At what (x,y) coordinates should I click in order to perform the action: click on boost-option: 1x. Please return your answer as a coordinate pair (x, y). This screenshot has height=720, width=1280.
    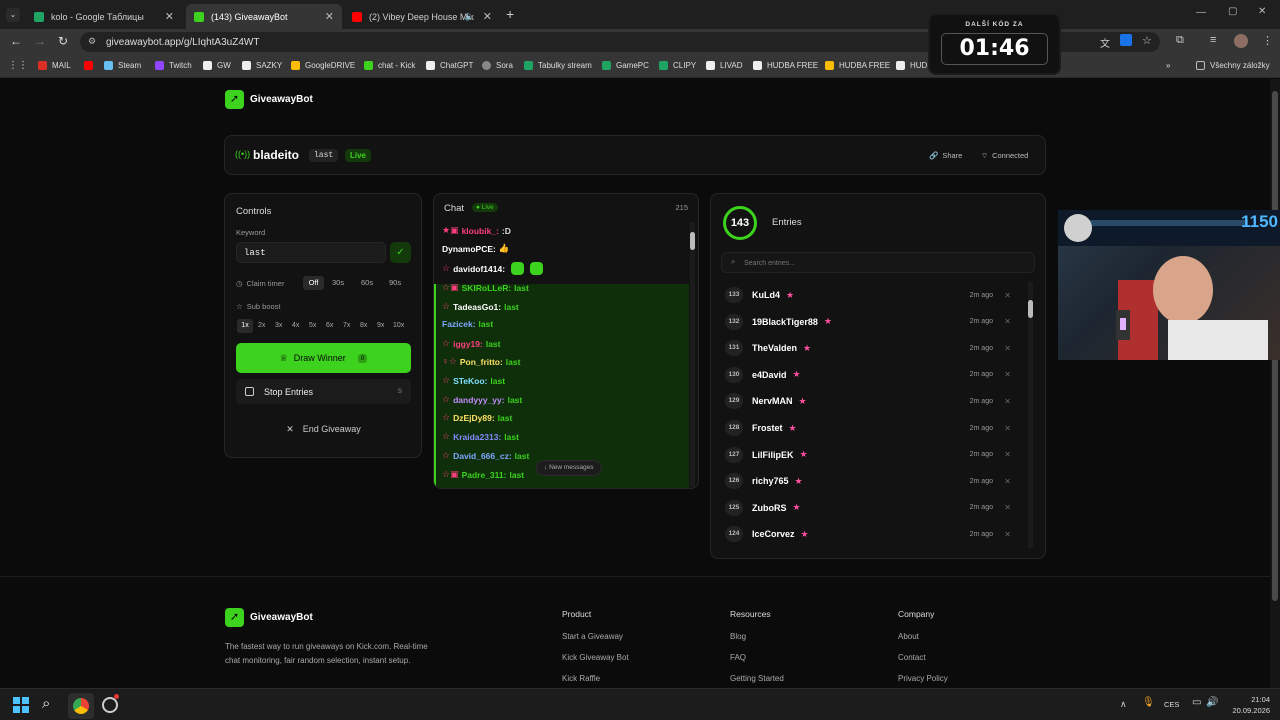
    Looking at the image, I should click on (245, 326).